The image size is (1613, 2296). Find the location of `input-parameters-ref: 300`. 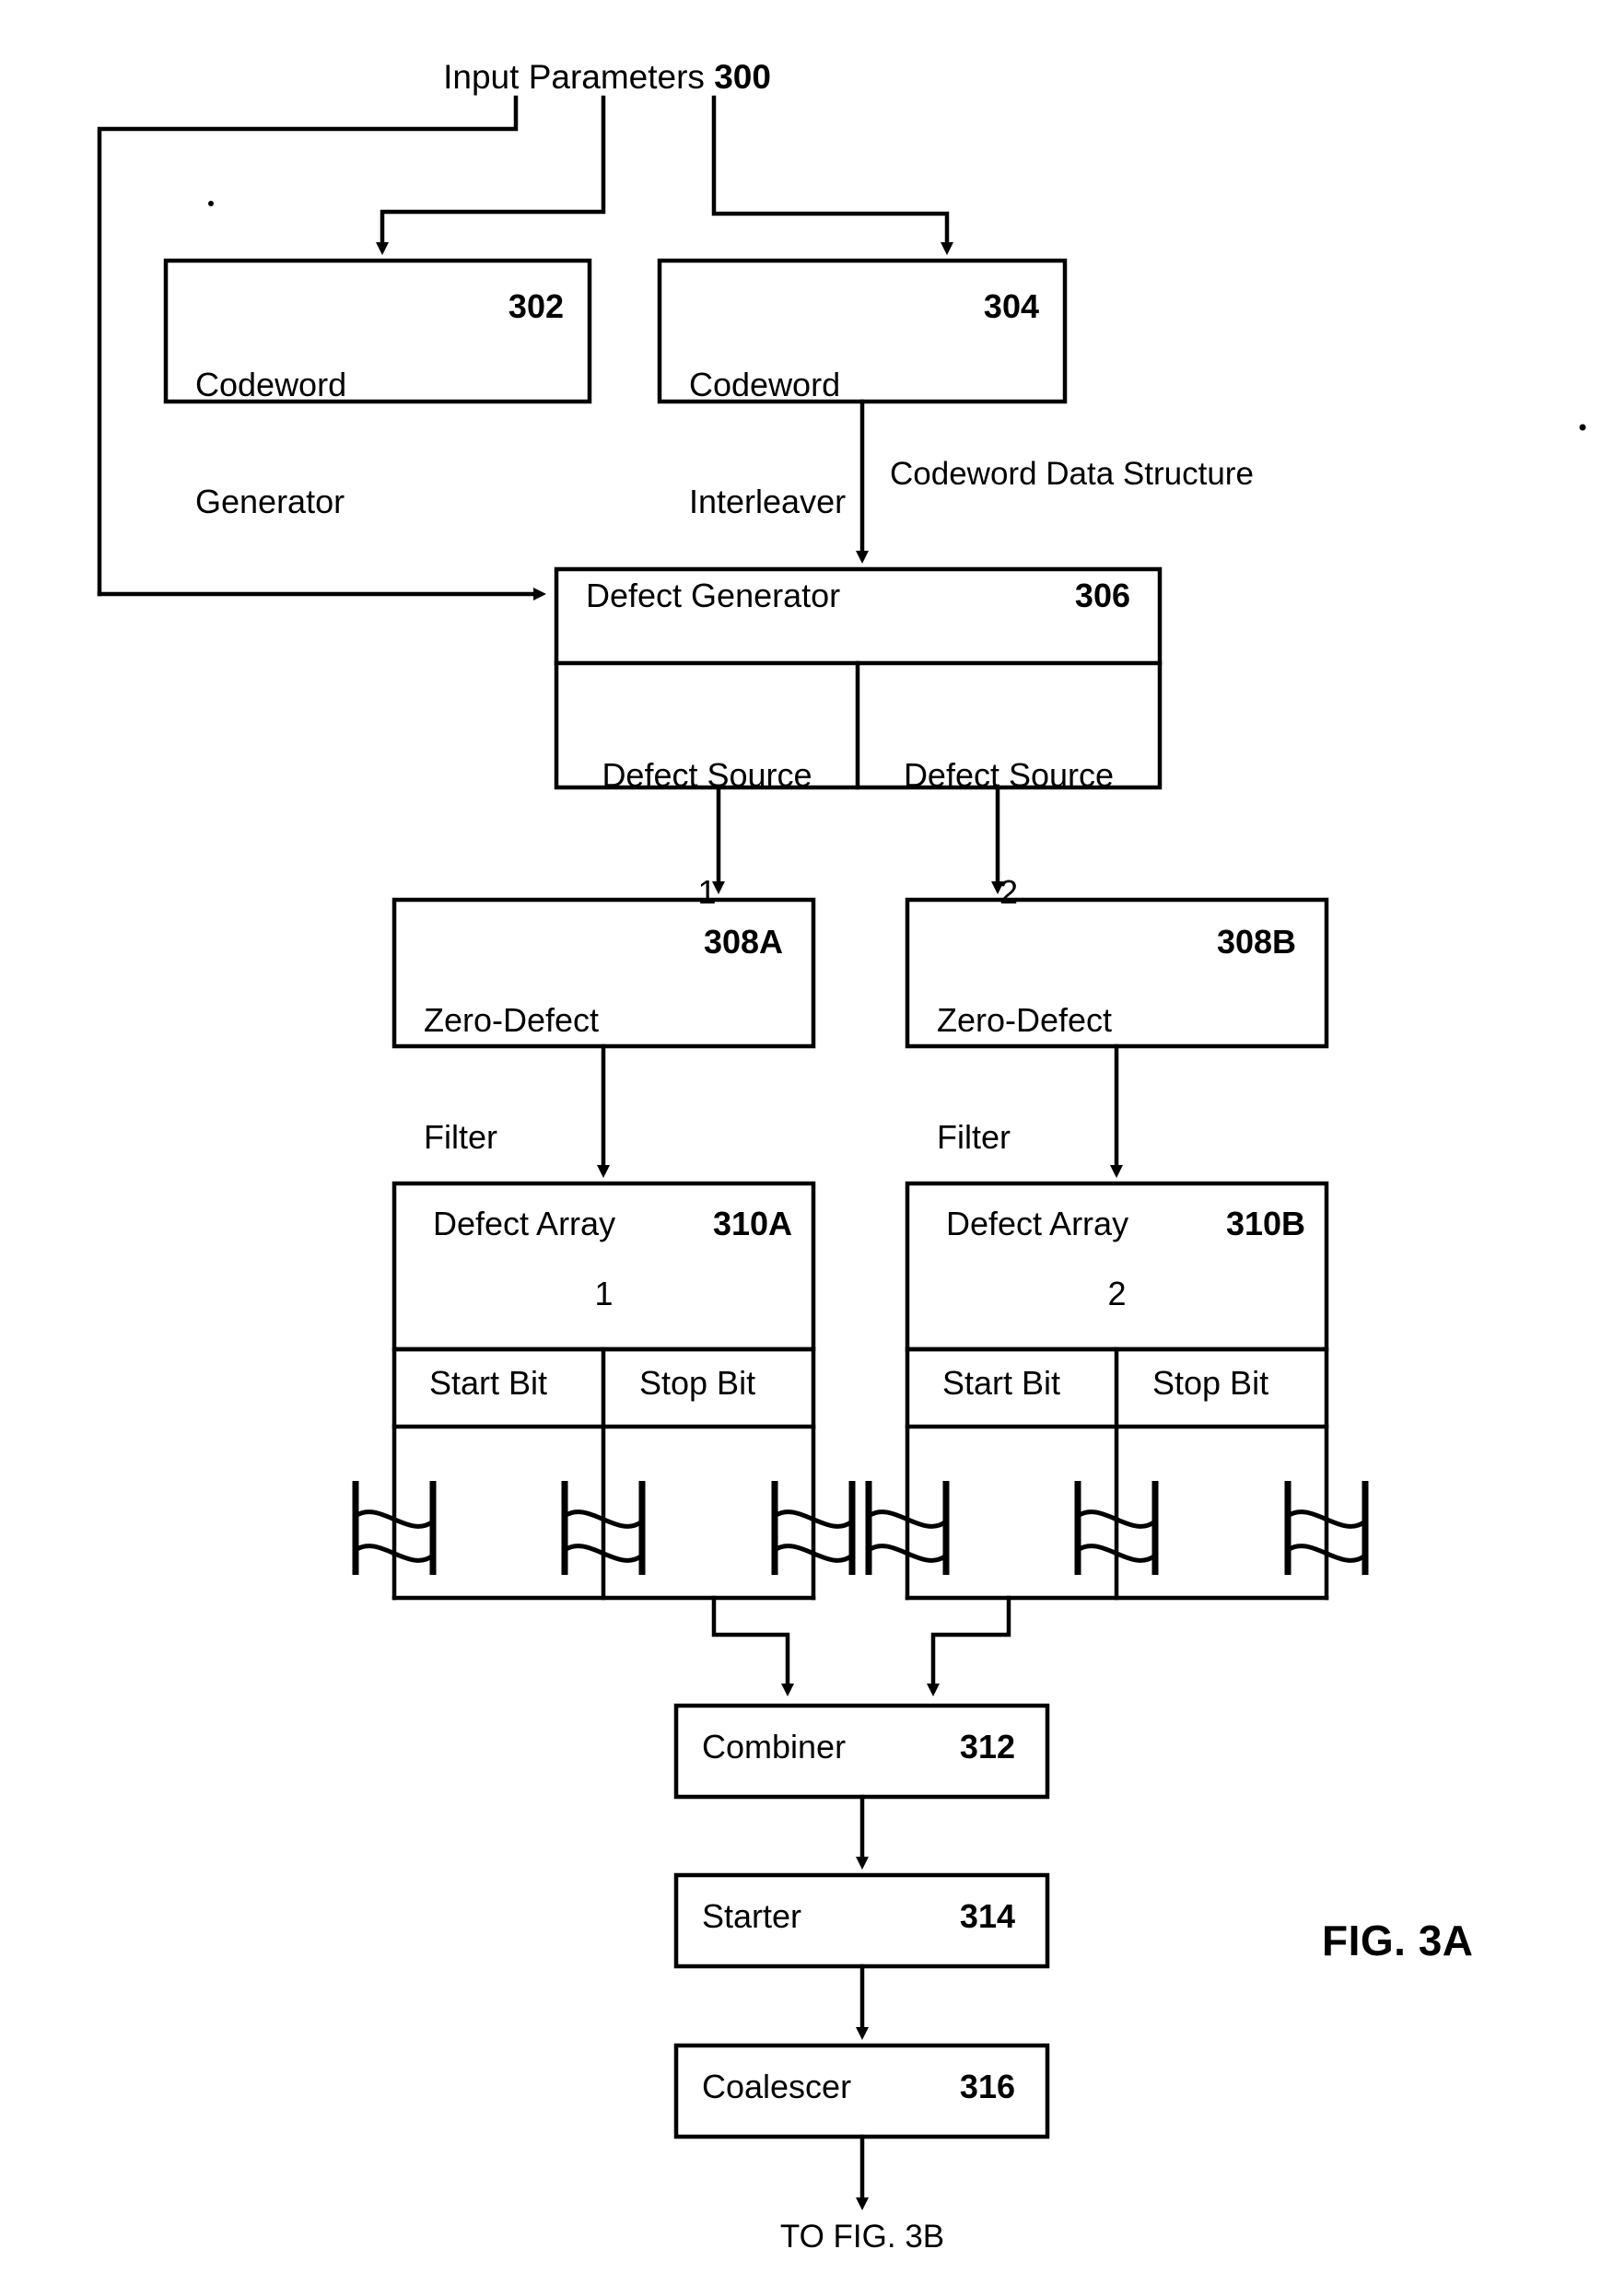

input-parameters-ref: 300 is located at coordinates (742, 76).